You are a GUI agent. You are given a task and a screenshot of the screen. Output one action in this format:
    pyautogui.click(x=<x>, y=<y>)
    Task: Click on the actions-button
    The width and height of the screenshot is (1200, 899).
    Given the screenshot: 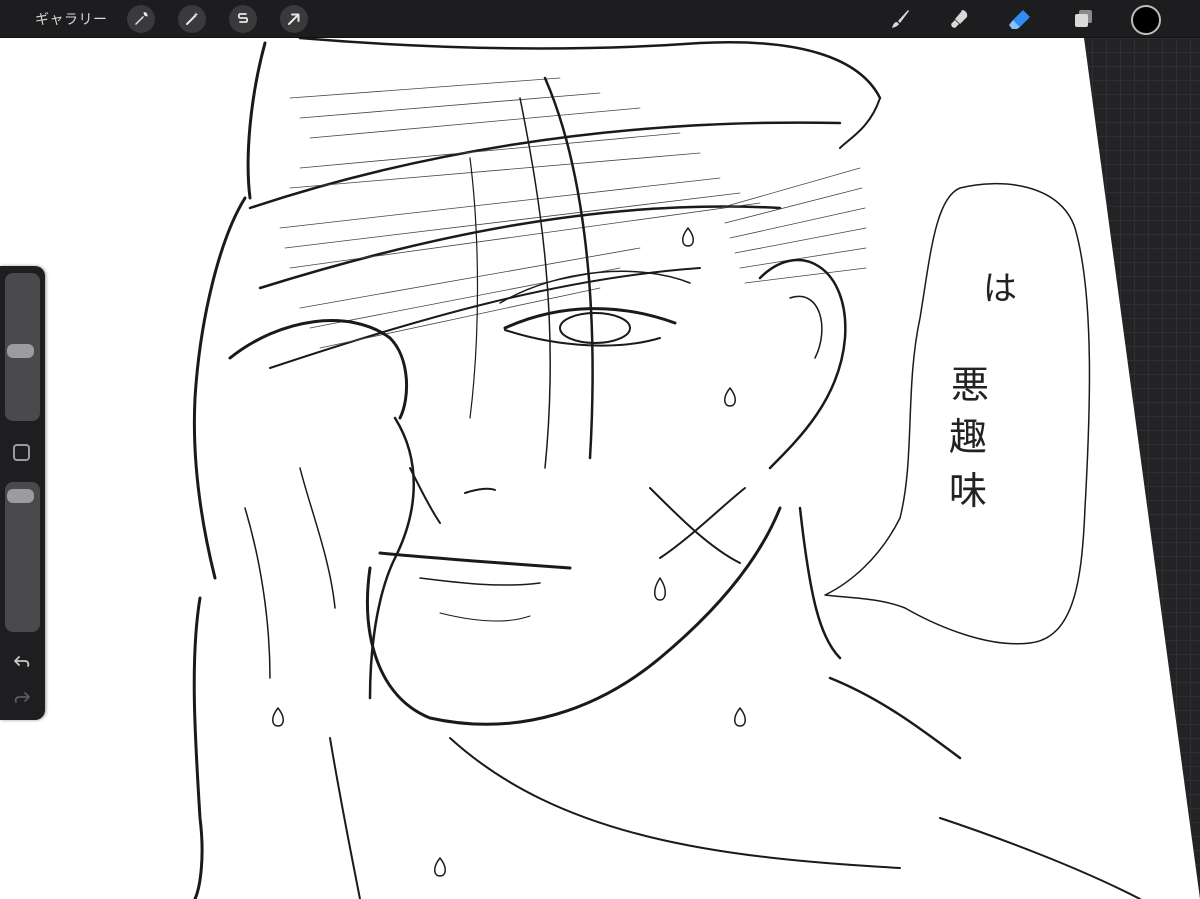 What is the action you would take?
    pyautogui.click(x=141, y=19)
    